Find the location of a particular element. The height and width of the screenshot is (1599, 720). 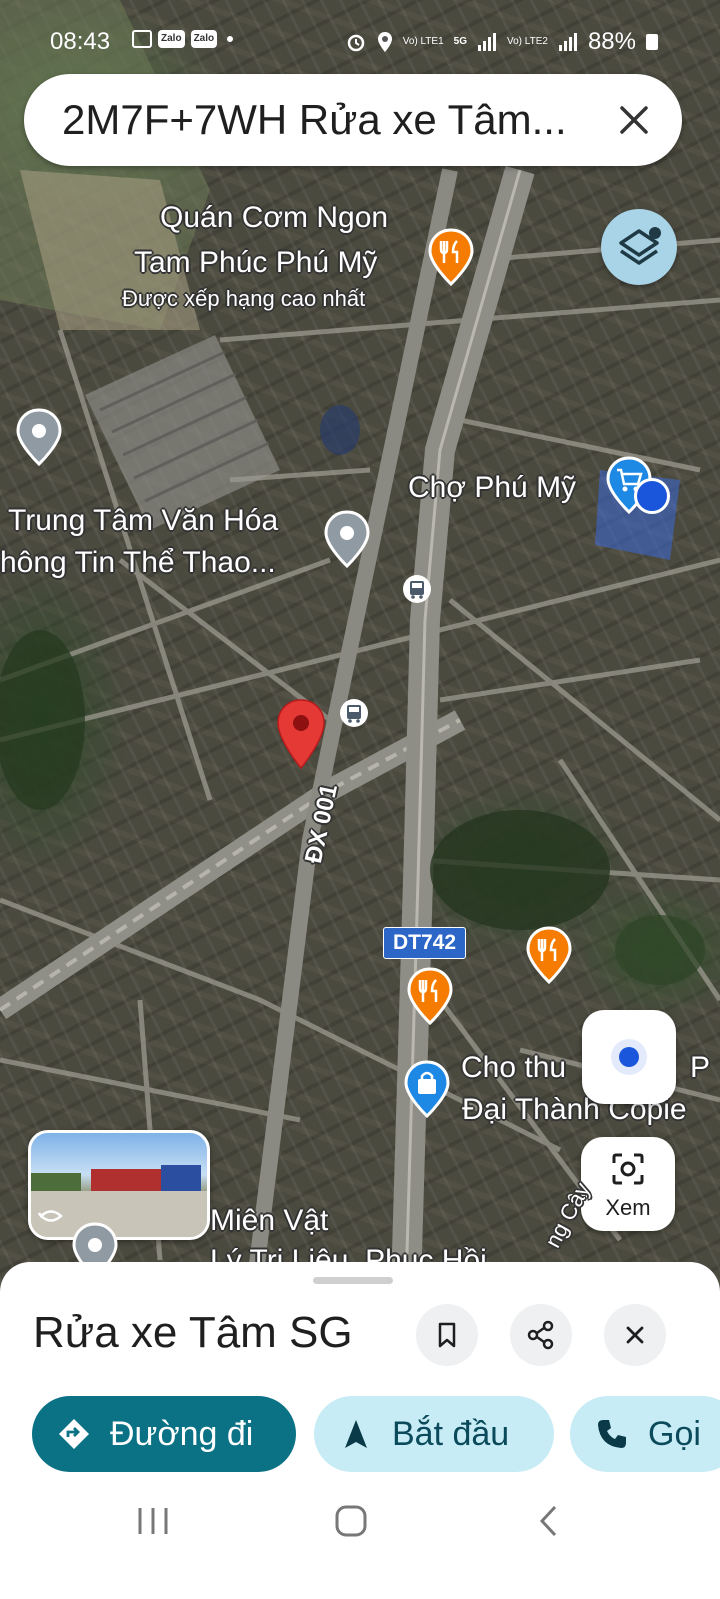

notification-icons: Zalo Zalo is located at coordinates (183, 39).